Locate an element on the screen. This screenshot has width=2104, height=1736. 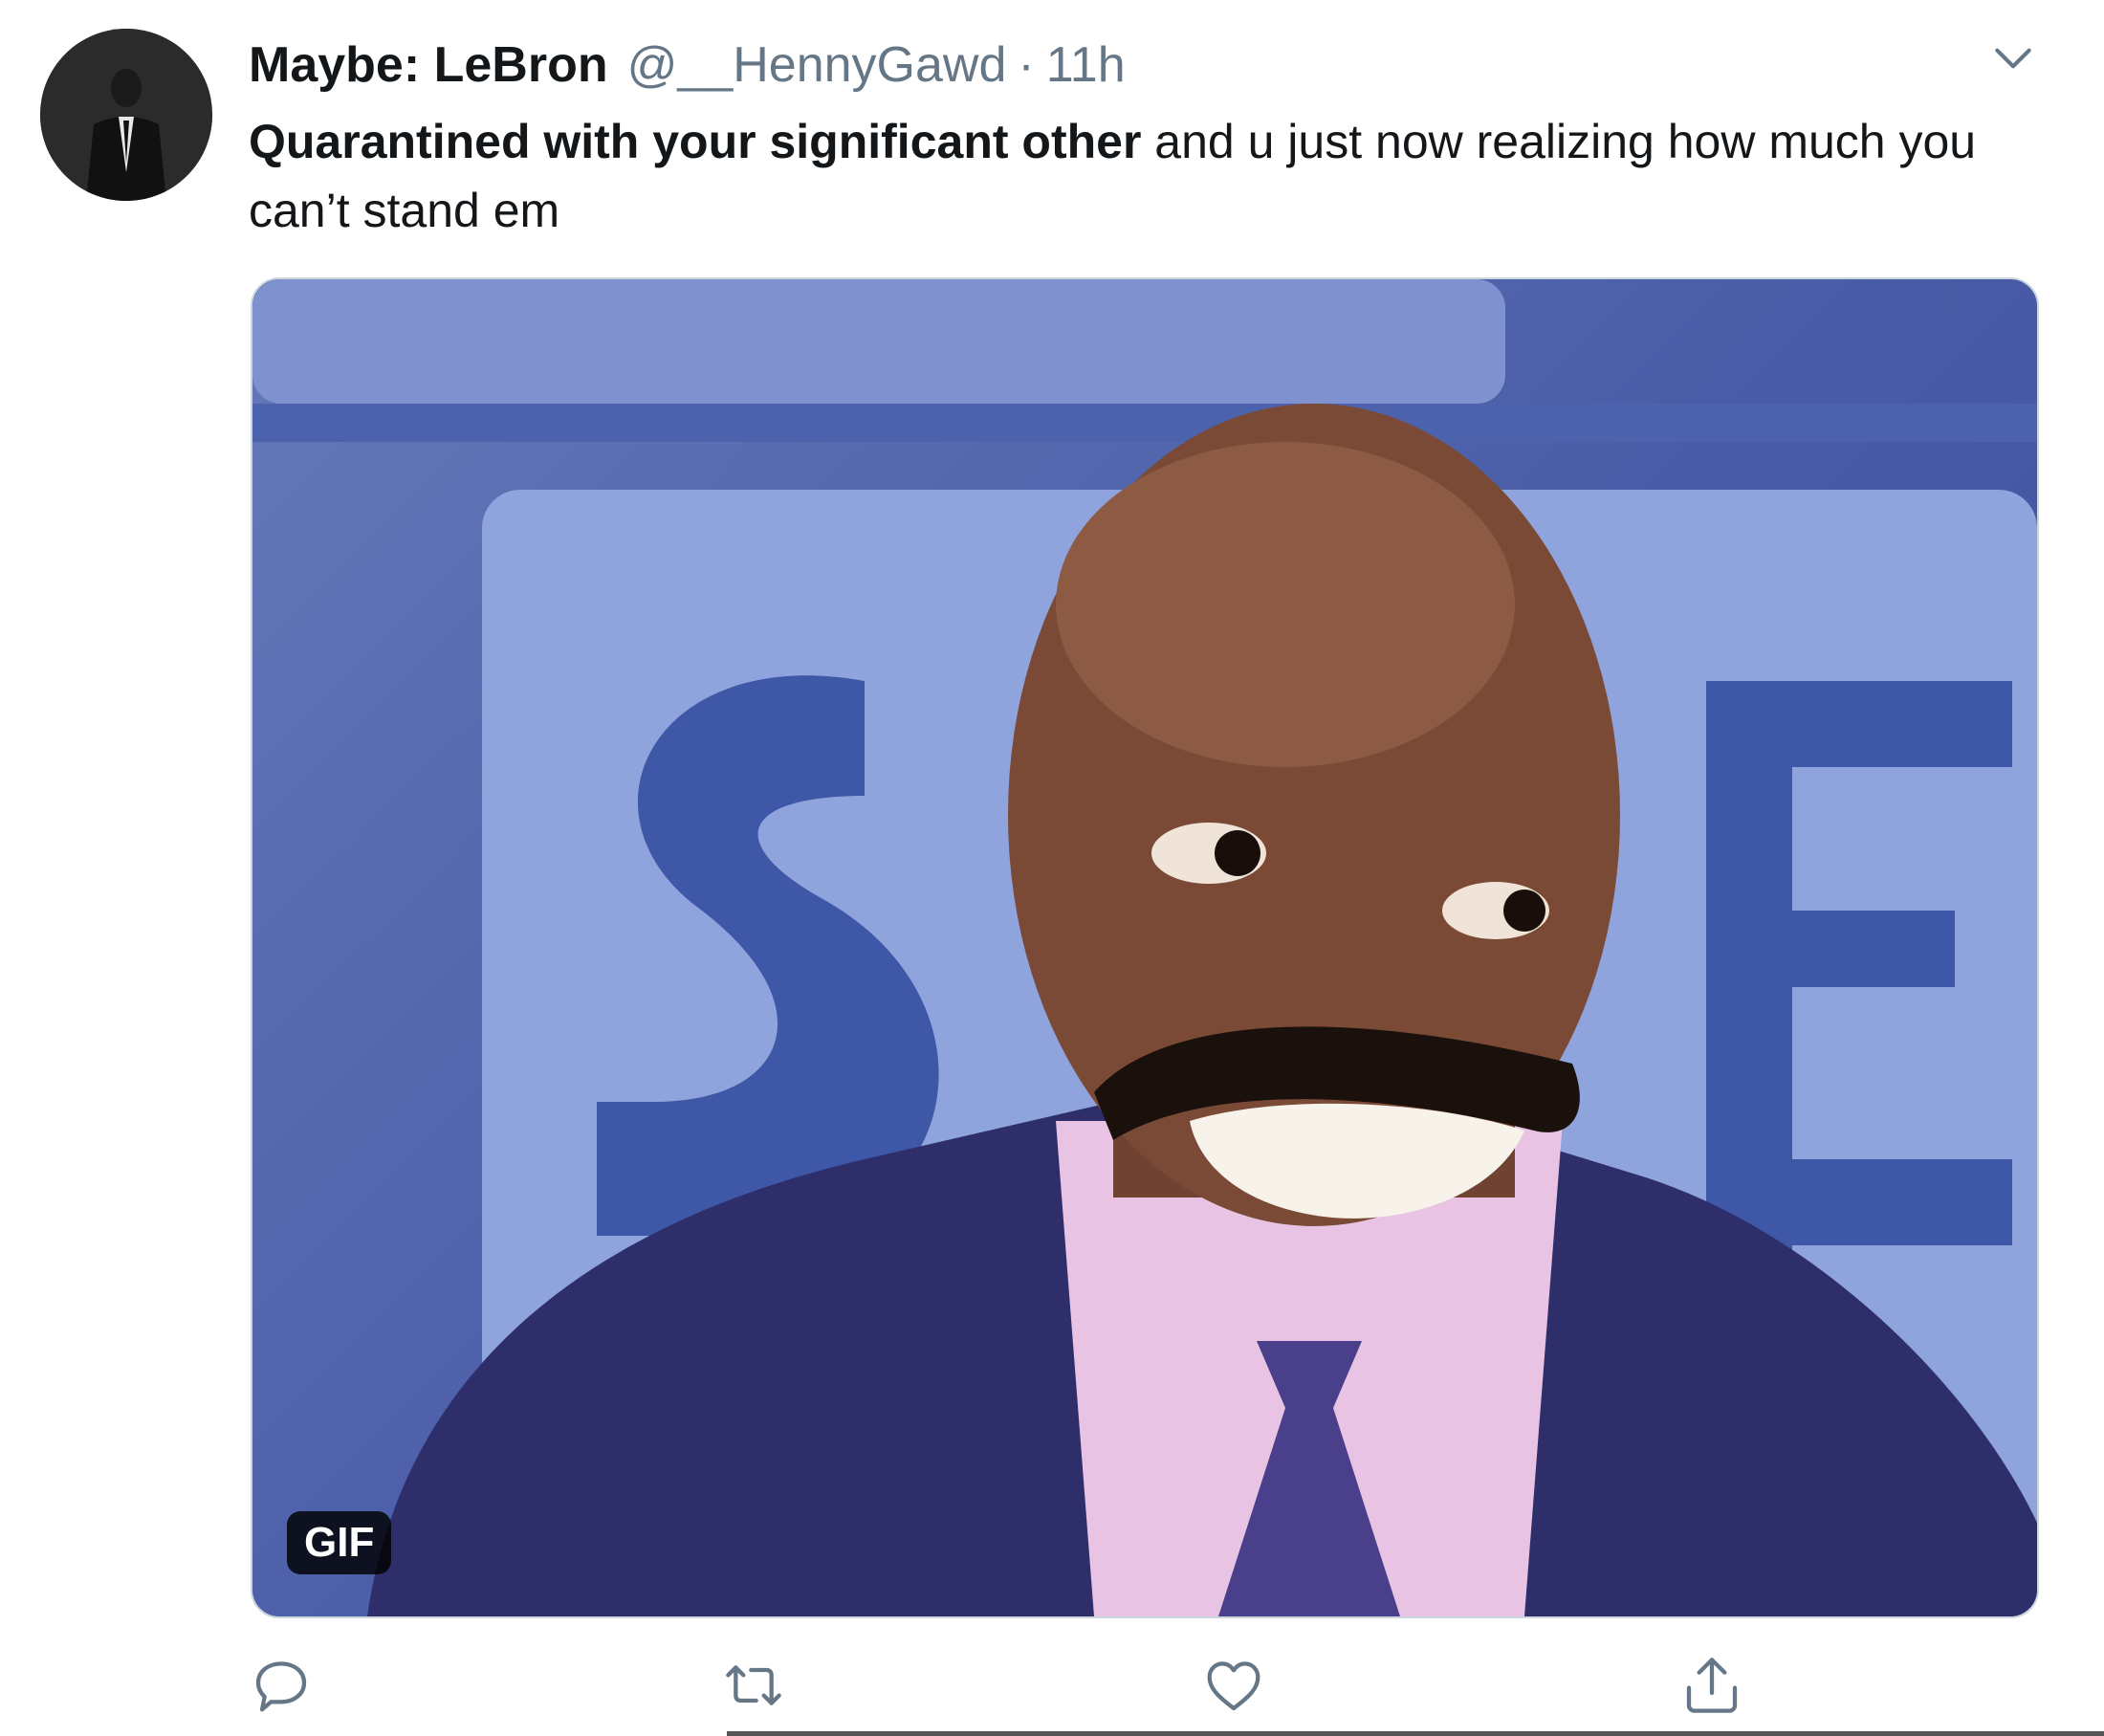
share-icon is located at coordinates (1711, 1685).